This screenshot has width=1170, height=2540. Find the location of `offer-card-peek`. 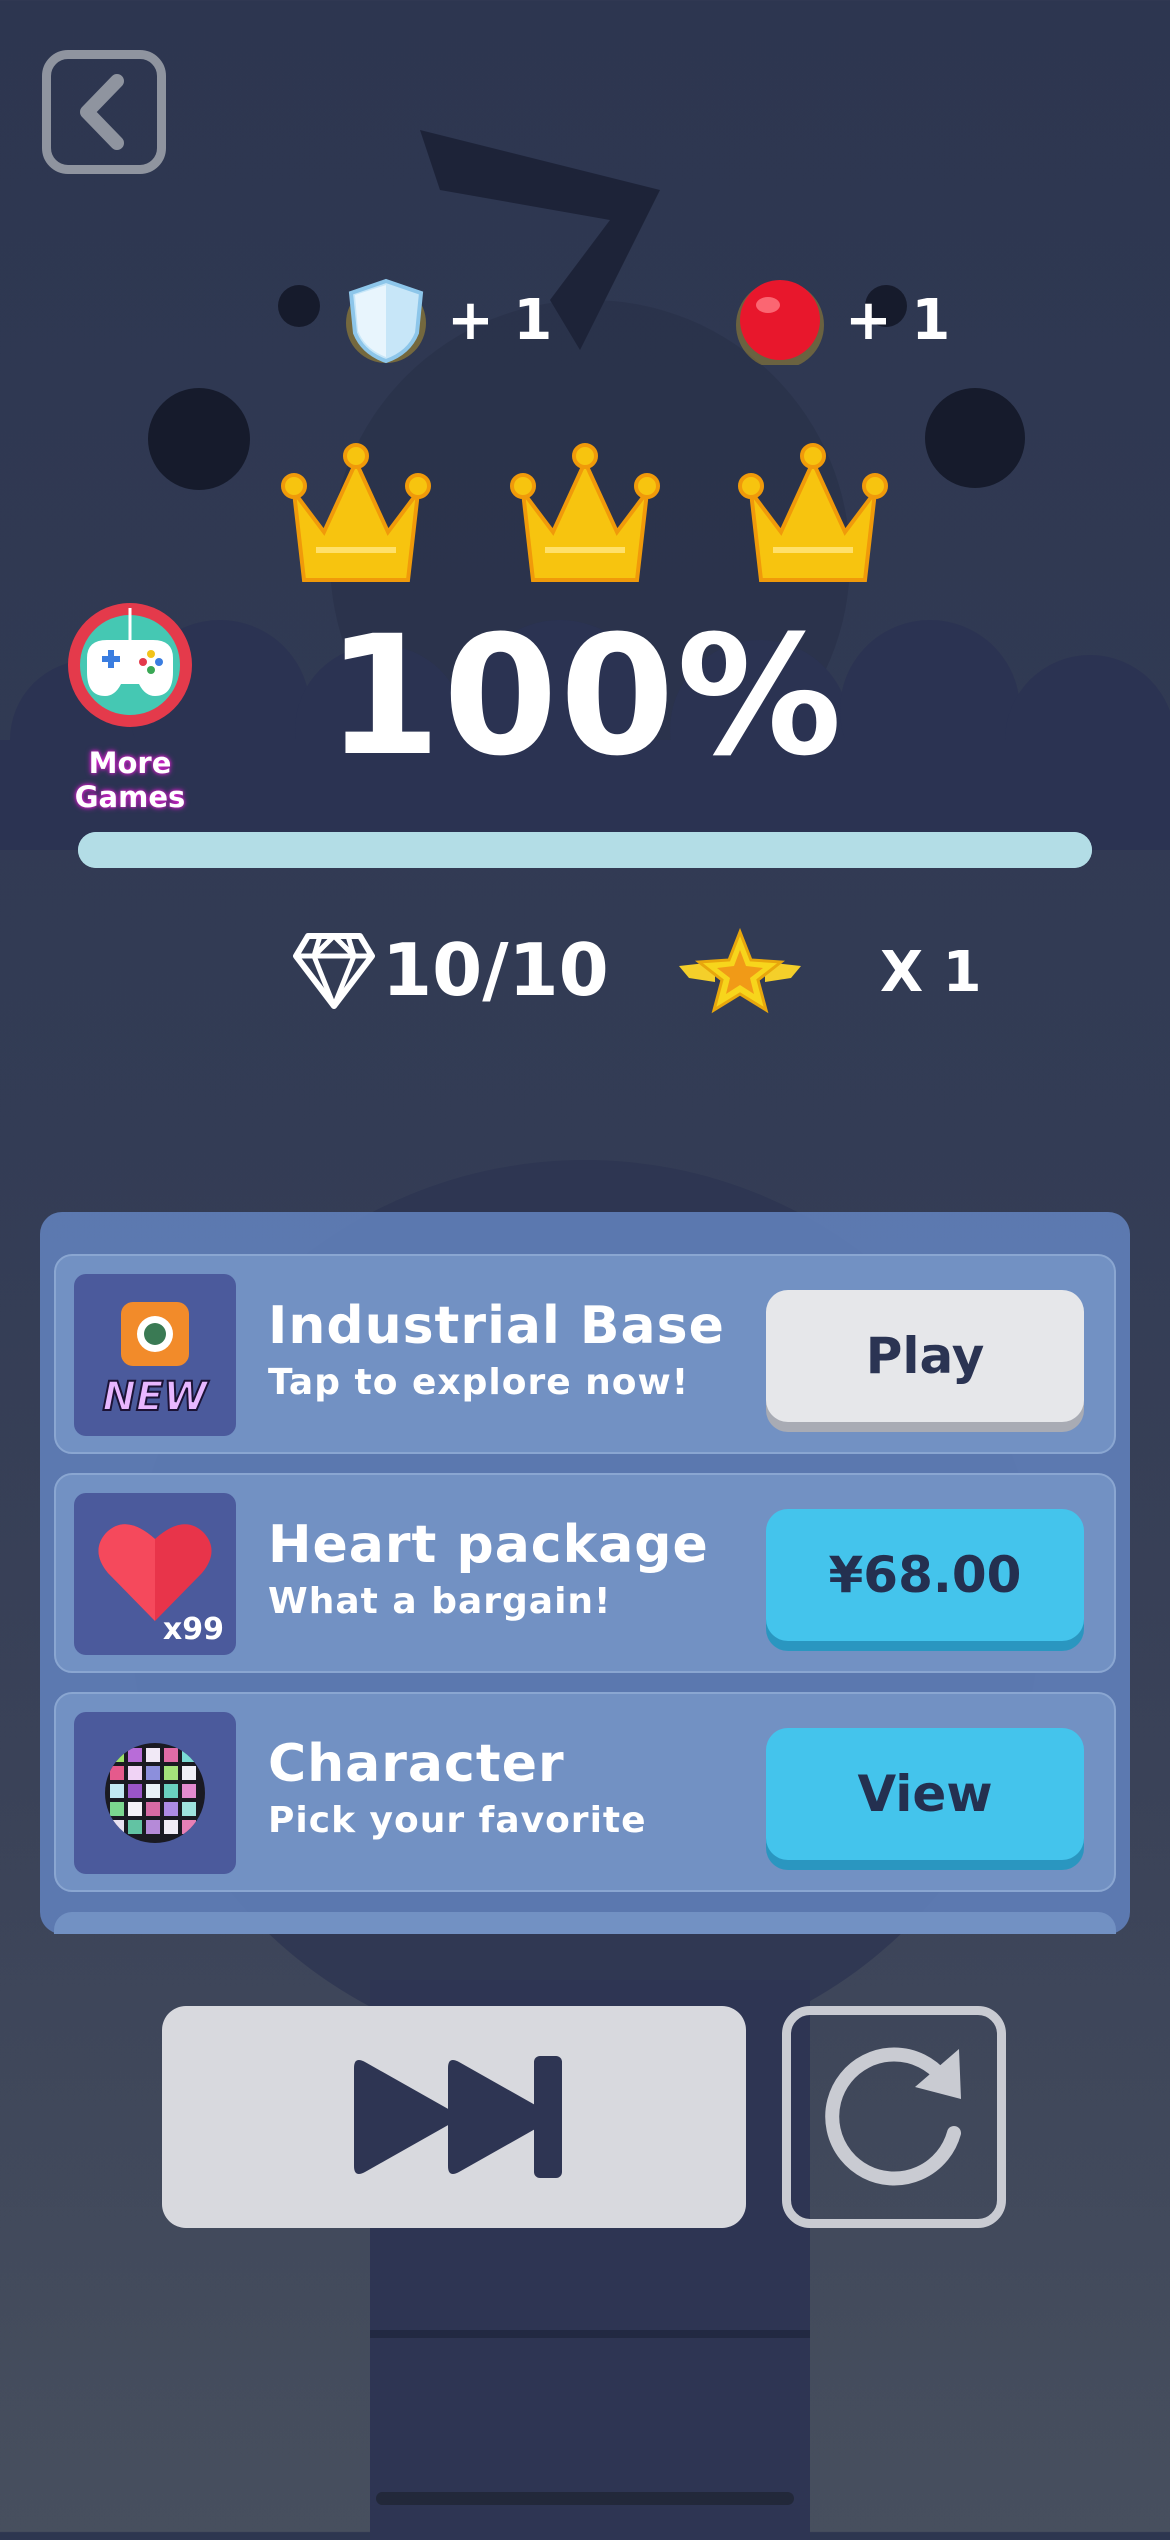

offer-card-peek is located at coordinates (585, 1923).